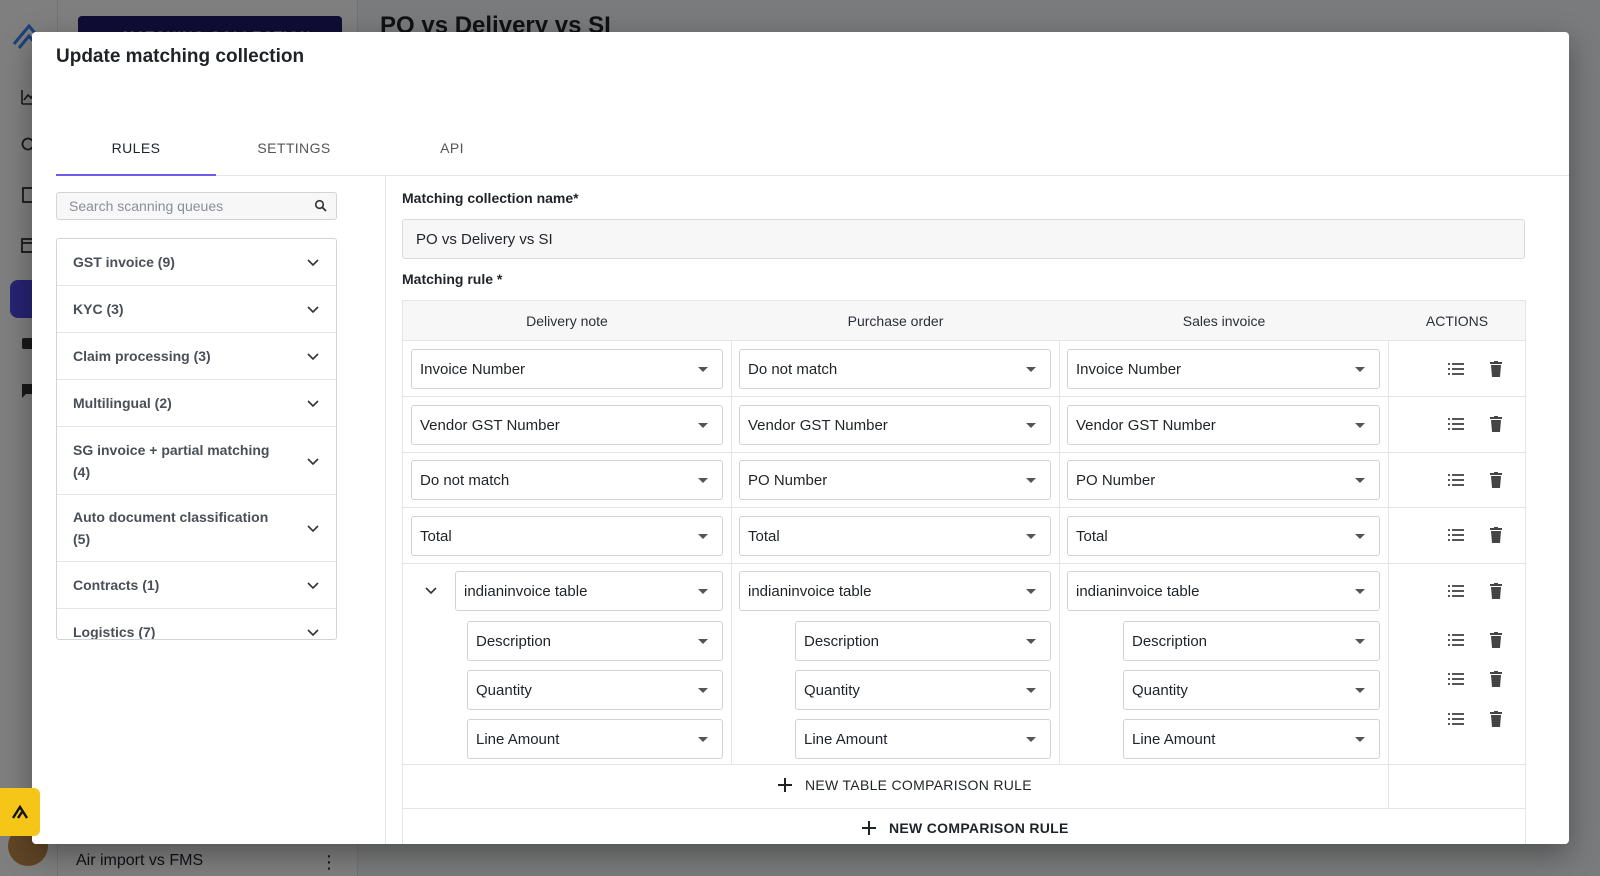 The image size is (1600, 876). What do you see at coordinates (452, 148) in the screenshot?
I see `tab-api: API` at bounding box center [452, 148].